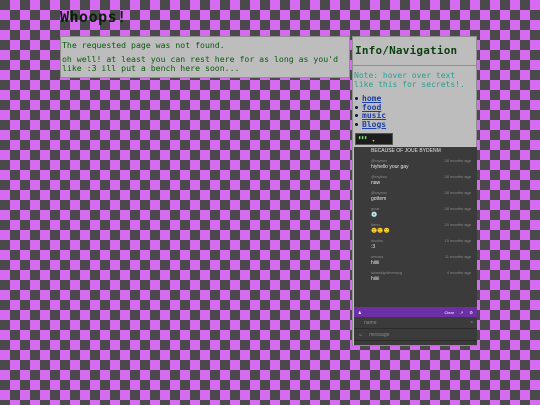 The image size is (540, 405). What do you see at coordinates (421, 260) in the screenshot?
I see `chat-message: medna 11 months ago hiiiii` at bounding box center [421, 260].